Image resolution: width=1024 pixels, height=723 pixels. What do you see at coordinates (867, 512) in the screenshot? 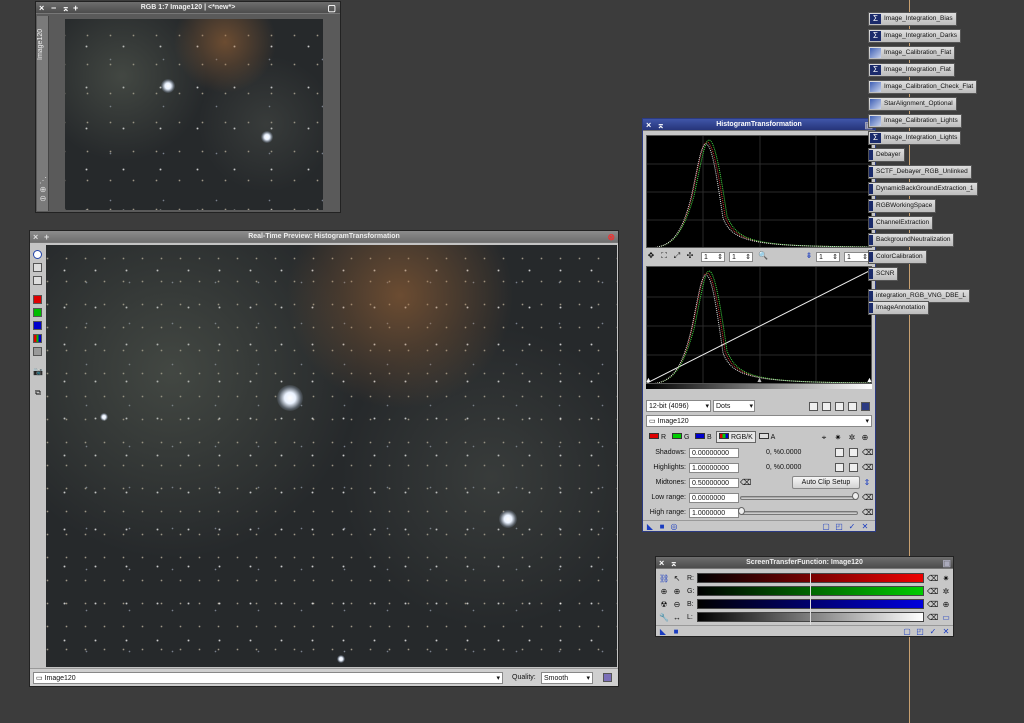
I see `high-range-reset-icon: ⌫` at bounding box center [867, 512].